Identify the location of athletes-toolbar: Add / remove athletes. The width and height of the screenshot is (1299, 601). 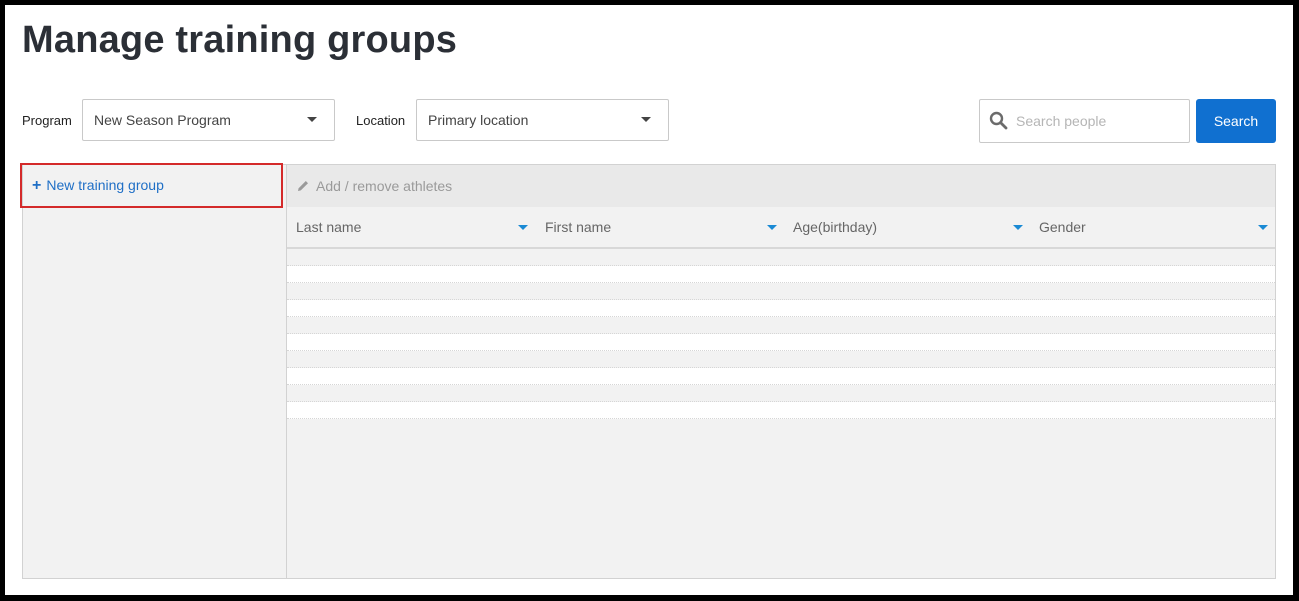
(781, 186).